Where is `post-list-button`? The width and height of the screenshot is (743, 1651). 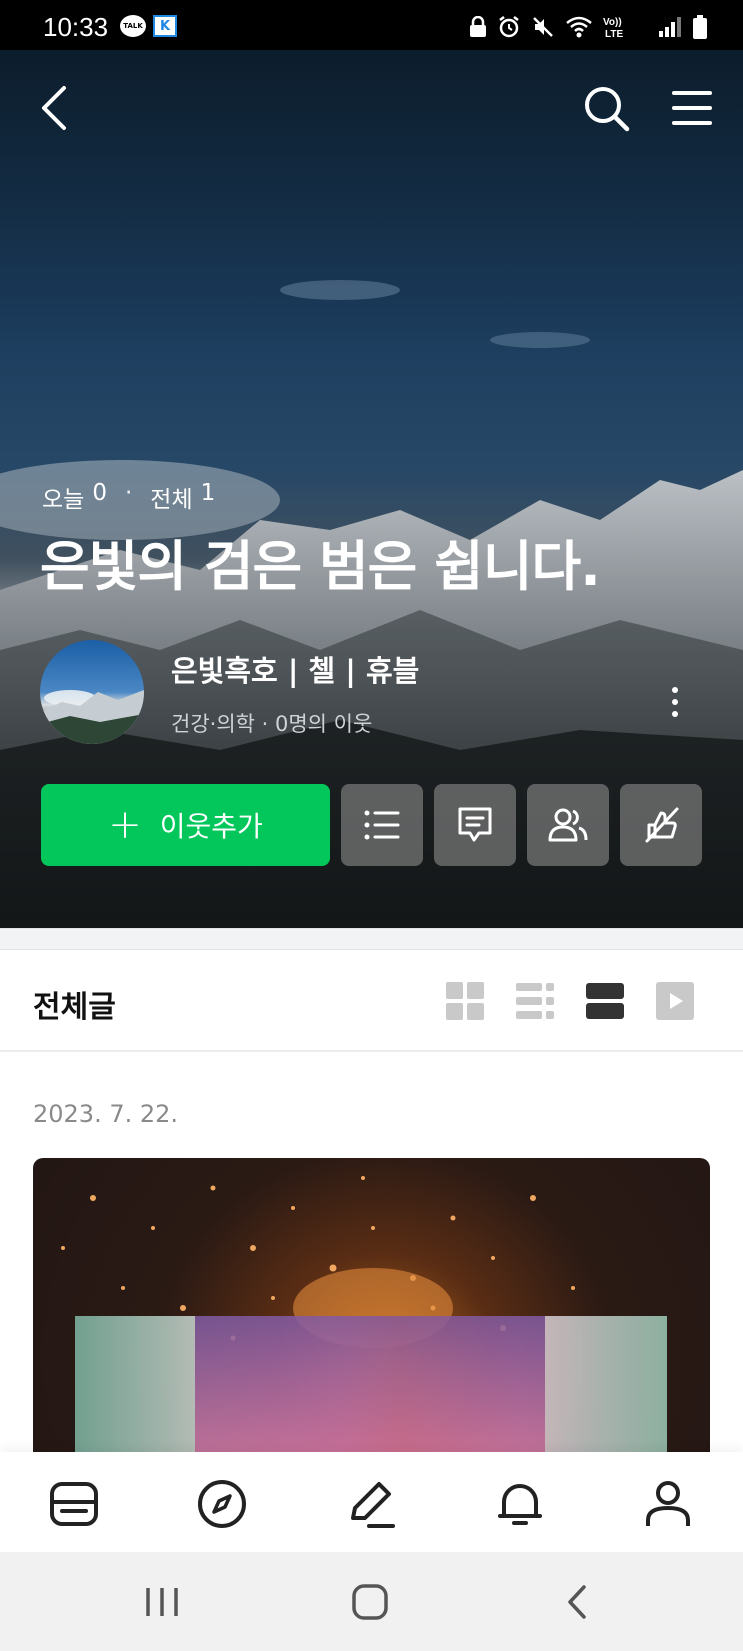 post-list-button is located at coordinates (382, 825).